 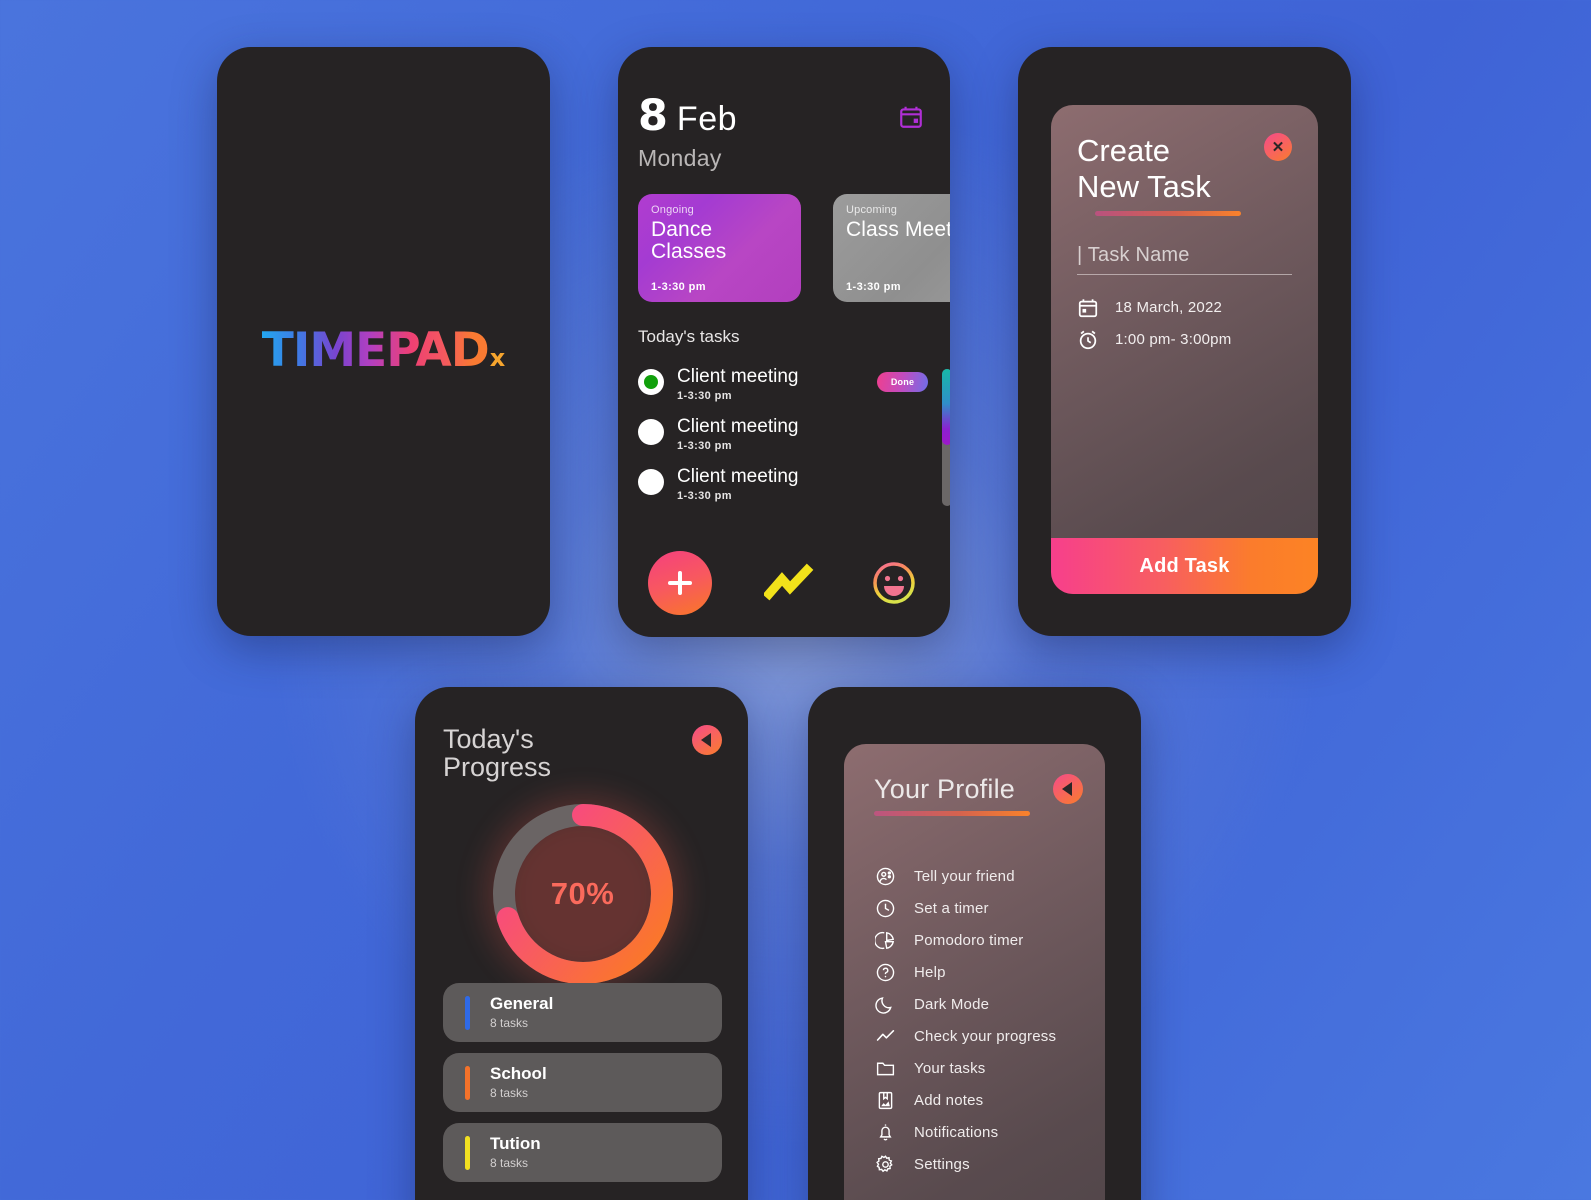 What do you see at coordinates (790, 583) in the screenshot?
I see `zigzag-chart-icon` at bounding box center [790, 583].